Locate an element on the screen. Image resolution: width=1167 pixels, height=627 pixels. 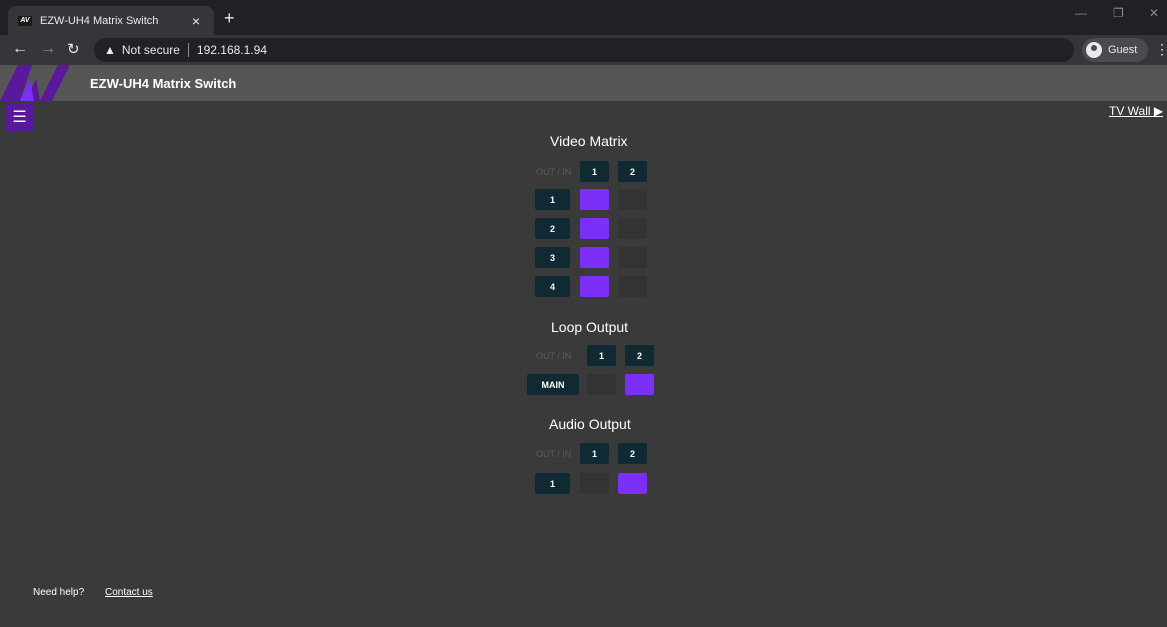
address-bar: ← → ↻ ▲ Not secure 192.168.1.94 Guest ⋮ is located at coordinates (583, 50).